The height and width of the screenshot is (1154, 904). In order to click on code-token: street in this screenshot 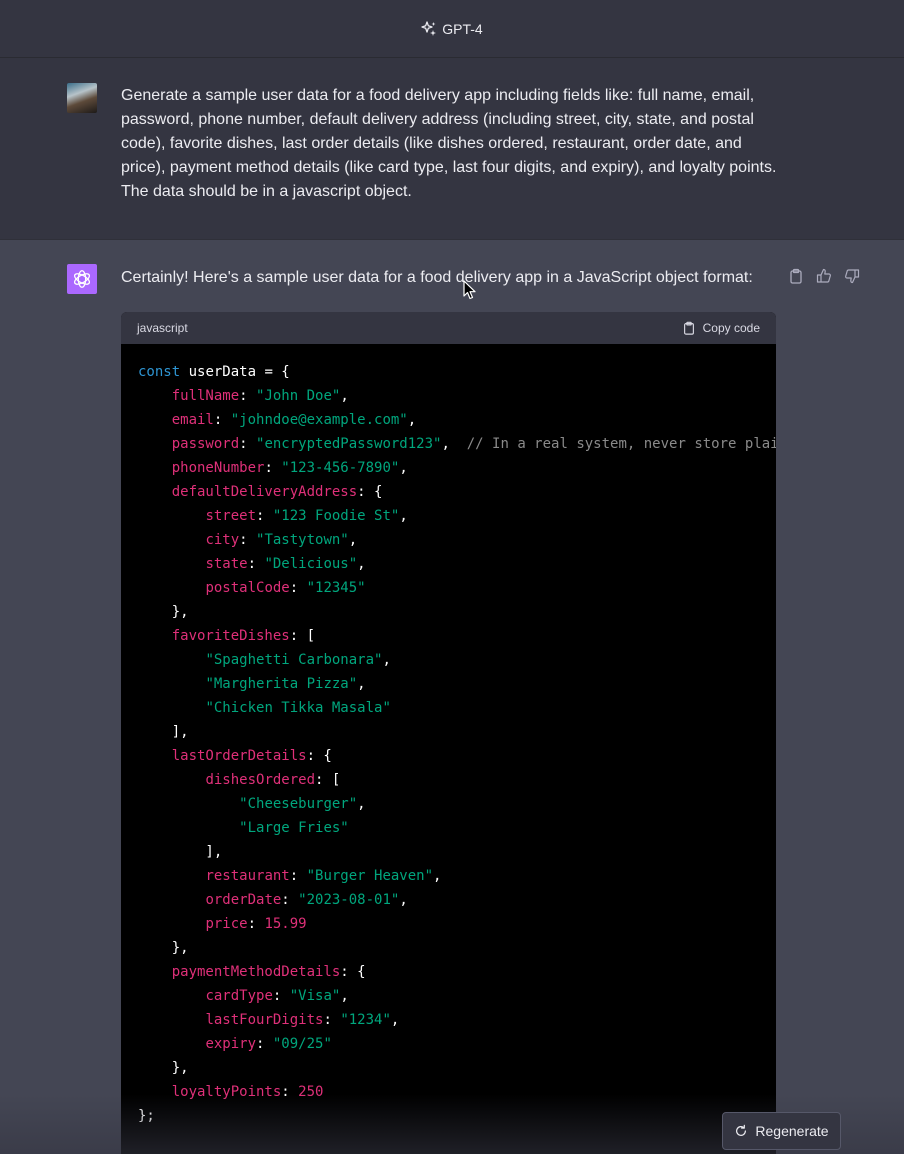, I will do `click(231, 516)`.